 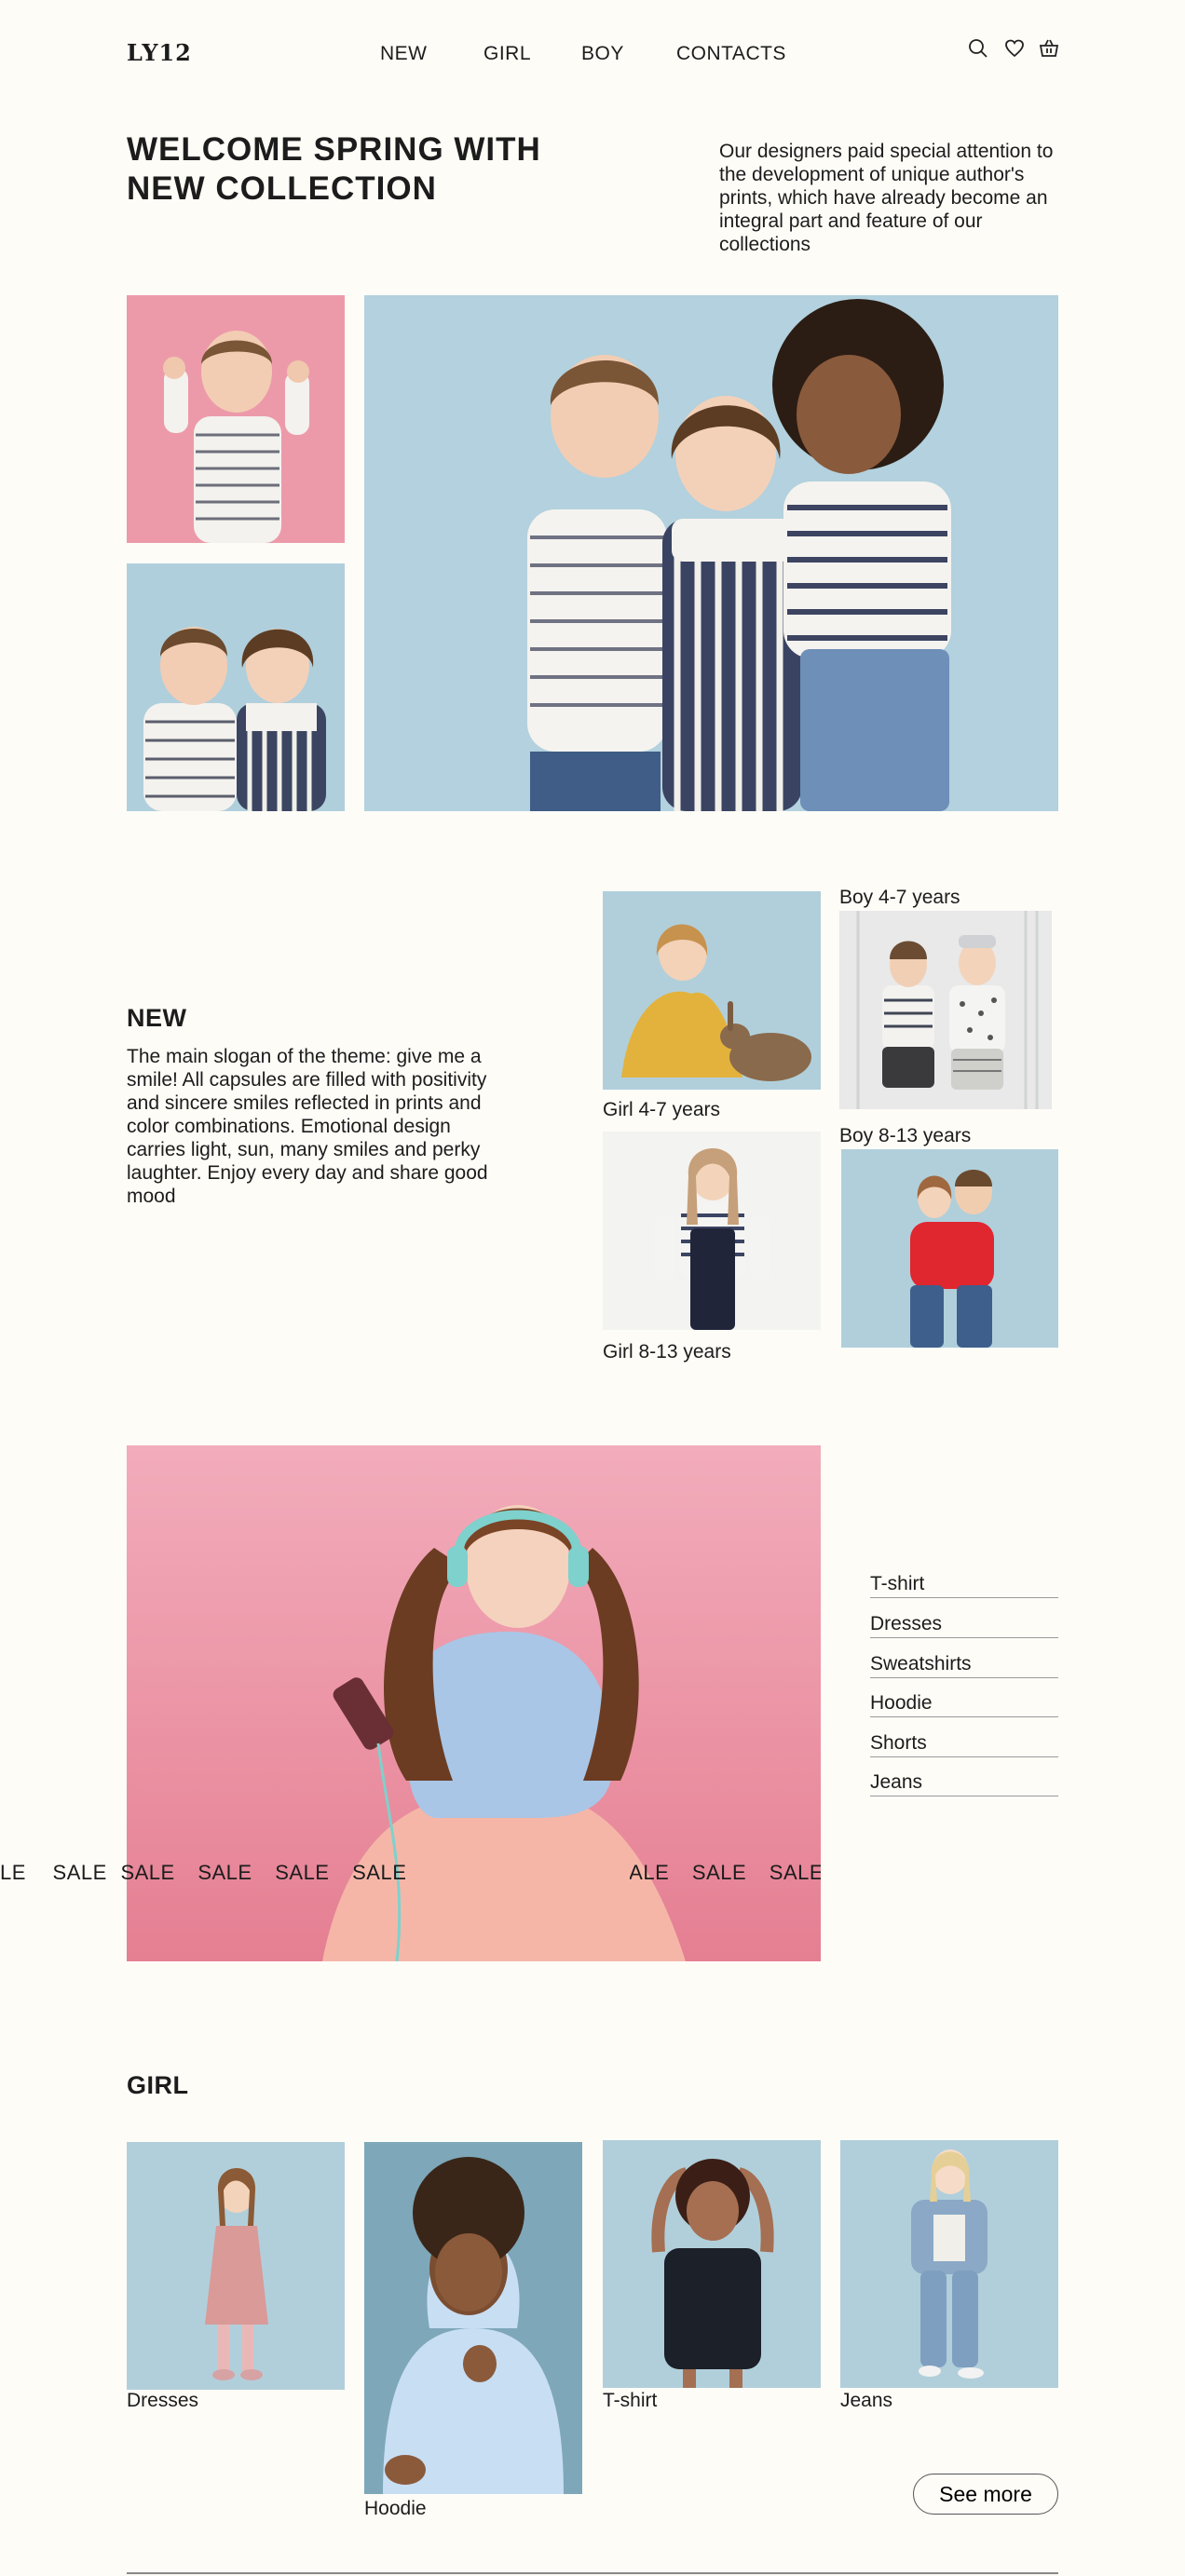 What do you see at coordinates (866, 2401) in the screenshot?
I see `product-label-jeans: Jeans` at bounding box center [866, 2401].